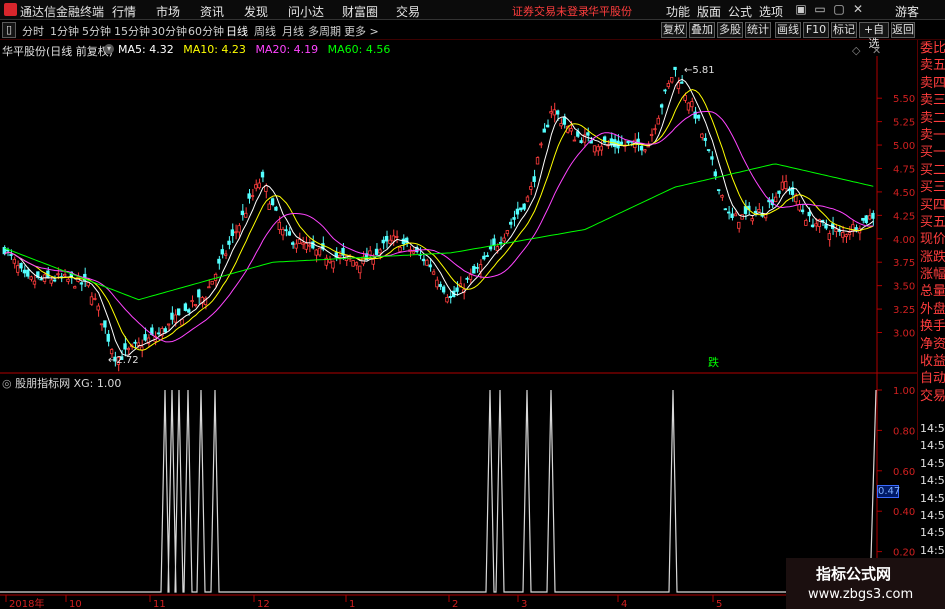  I want to click on tf-monthly: 月线, so click(293, 31).